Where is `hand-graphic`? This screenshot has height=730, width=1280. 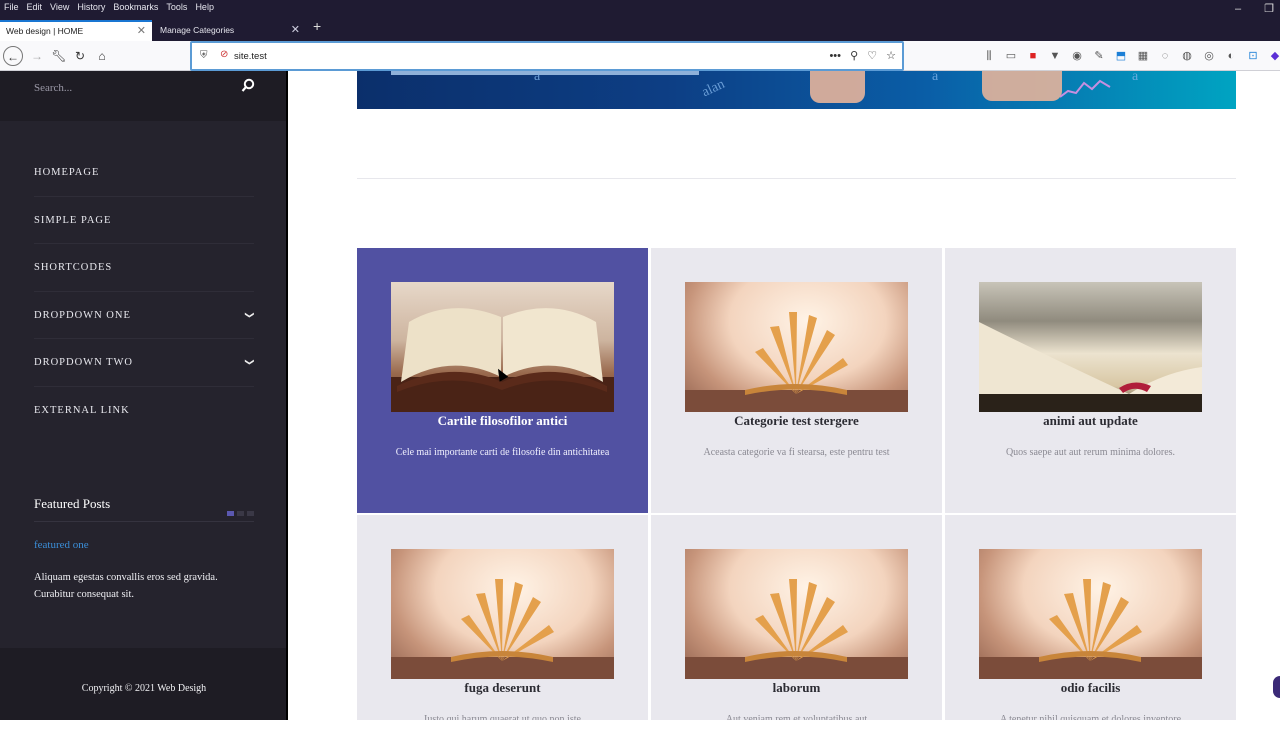 hand-graphic is located at coordinates (1022, 86).